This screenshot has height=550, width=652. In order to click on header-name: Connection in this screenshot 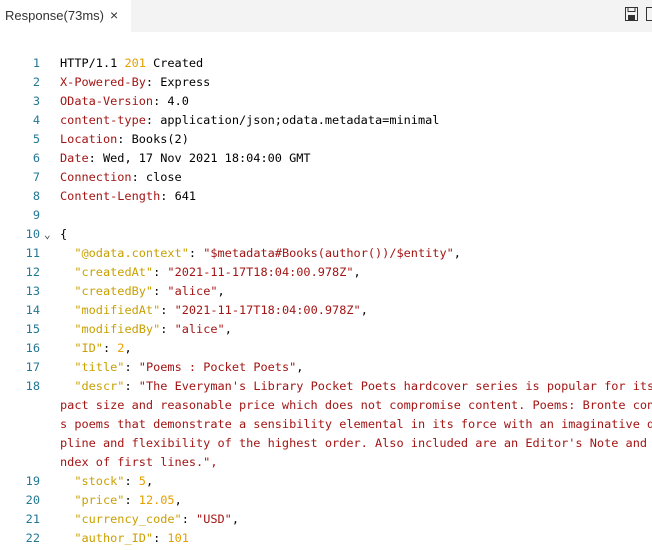, I will do `click(96, 177)`.